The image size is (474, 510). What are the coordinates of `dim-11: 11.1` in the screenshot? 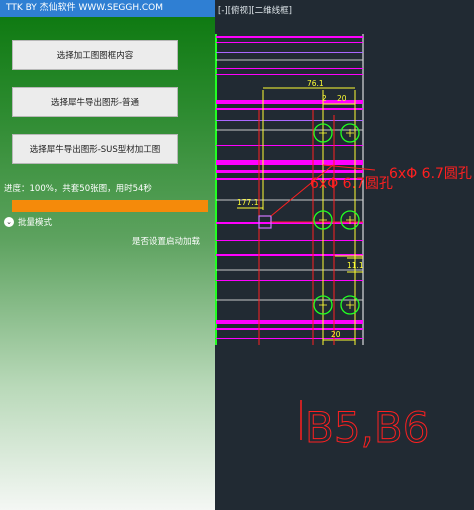 It's located at (355, 265).